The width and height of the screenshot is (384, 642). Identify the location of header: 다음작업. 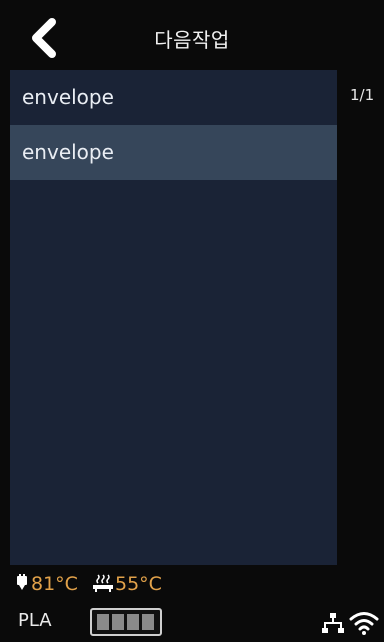
(192, 35).